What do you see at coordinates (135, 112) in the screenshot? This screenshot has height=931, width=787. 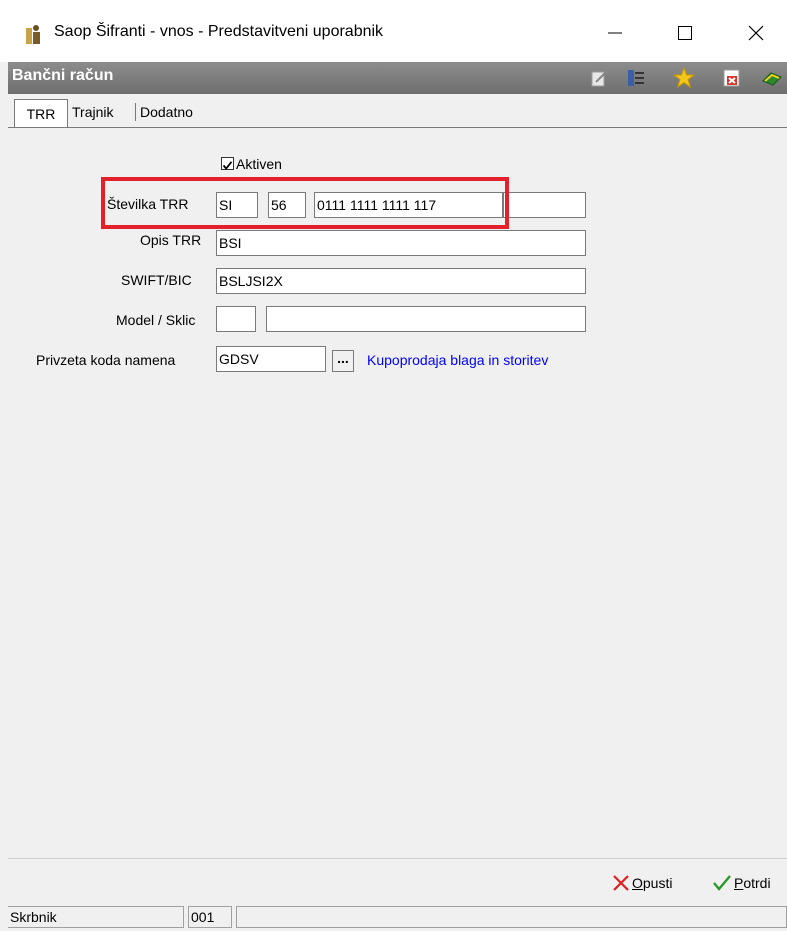 I see `tab-separator` at bounding box center [135, 112].